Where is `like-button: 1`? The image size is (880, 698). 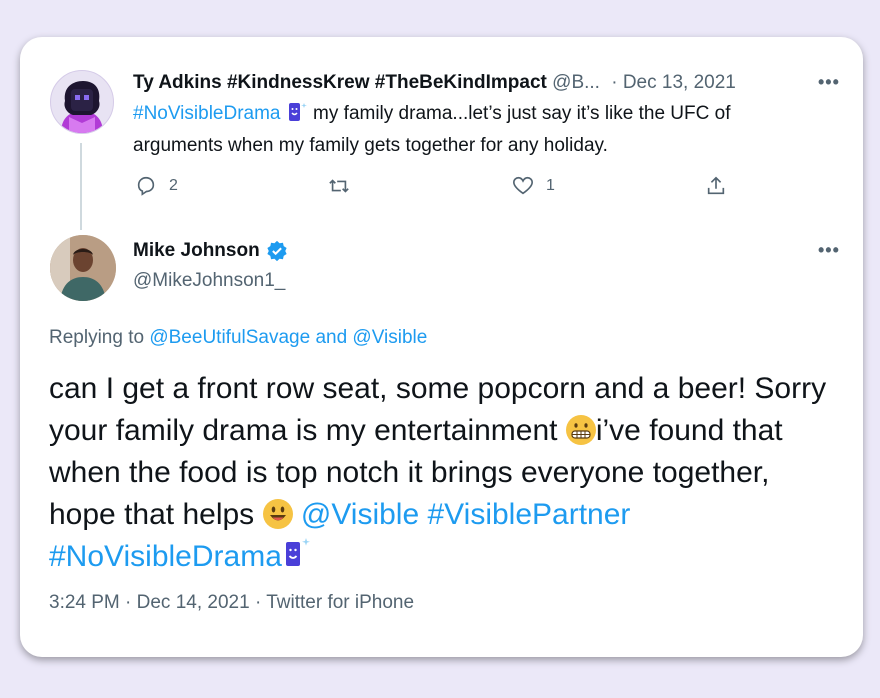 like-button: 1 is located at coordinates (533, 186).